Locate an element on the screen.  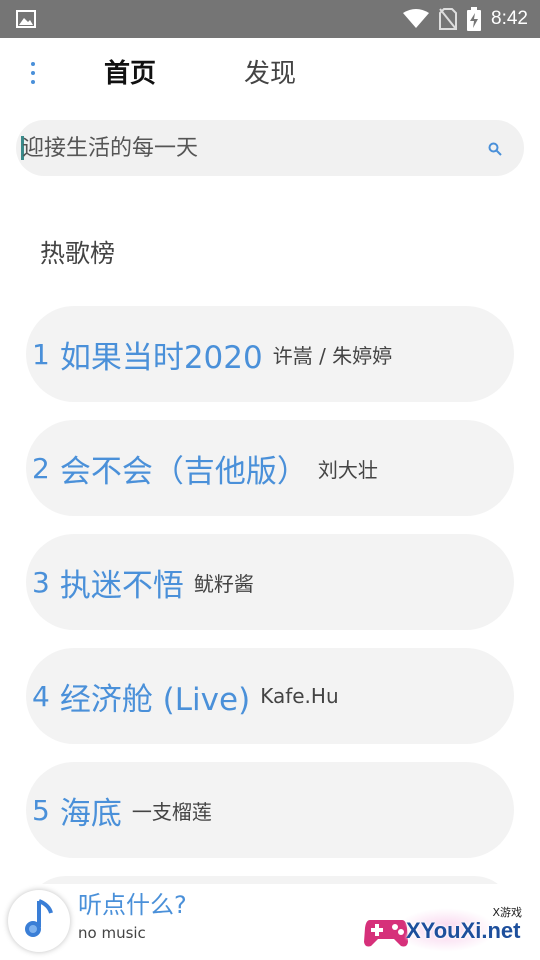
song-rank: 2 is located at coordinates (41, 468).